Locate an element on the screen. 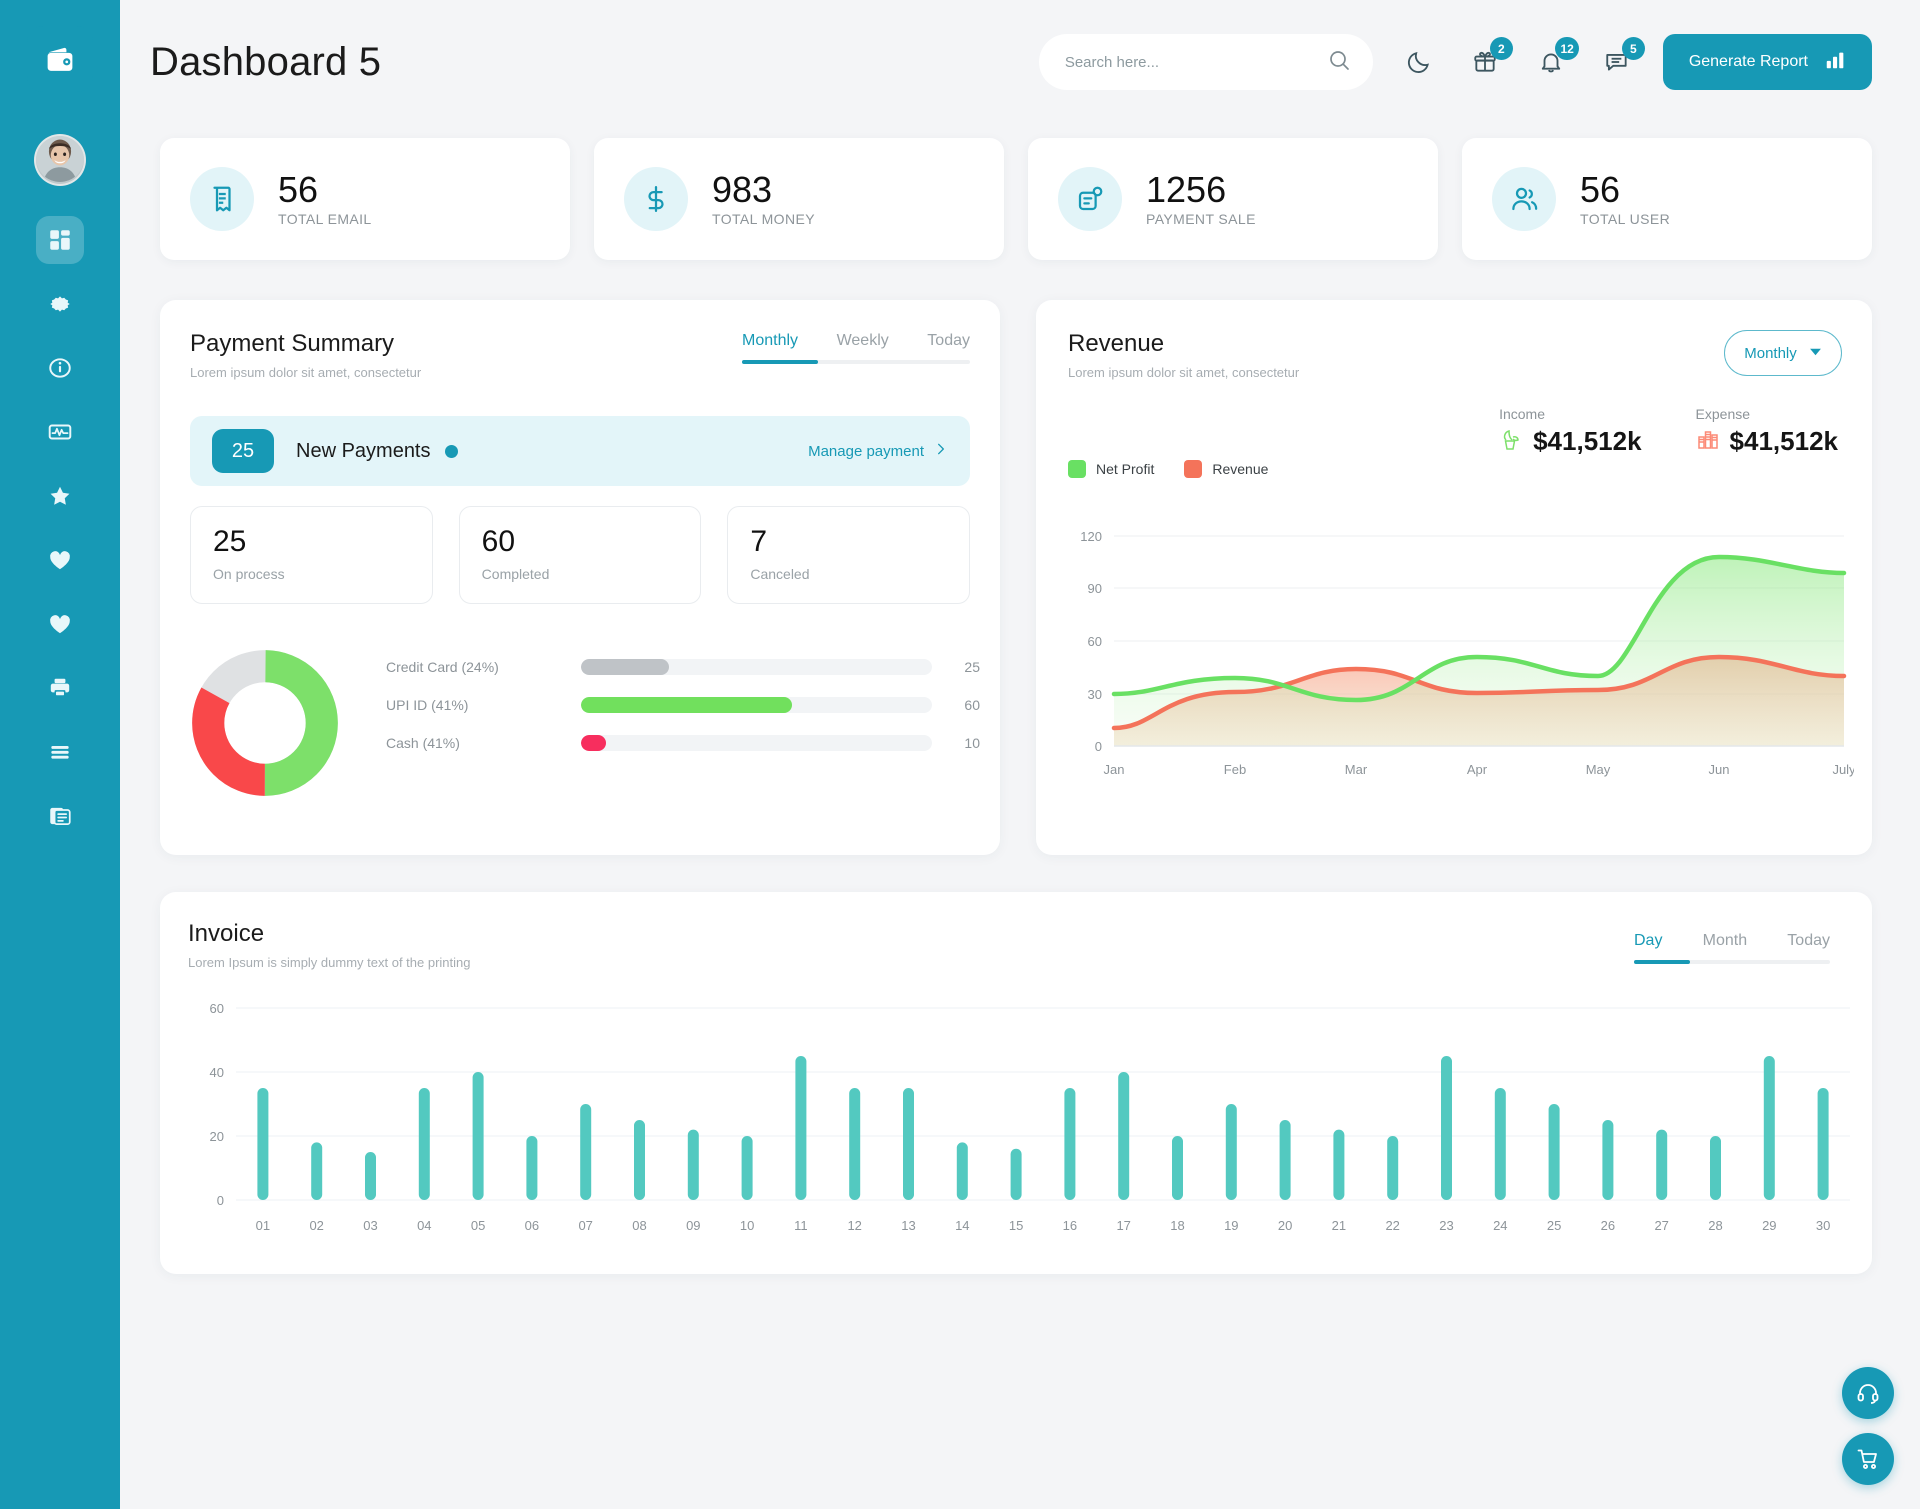 Image resolution: width=1920 pixels, height=1509 pixels. bell-icon: 12 is located at coordinates (1555, 59).